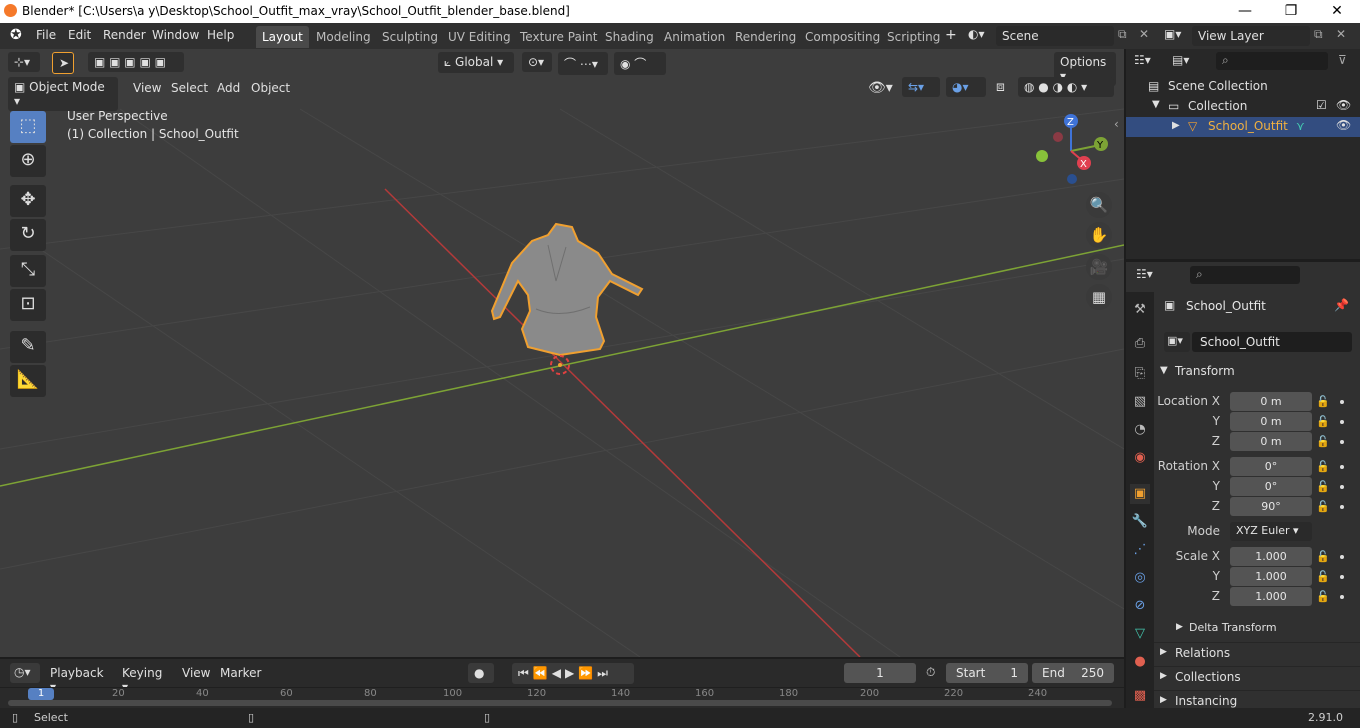  Describe the element at coordinates (1257, 677) in the screenshot. I see `collections-header: ▶ Collections` at that location.